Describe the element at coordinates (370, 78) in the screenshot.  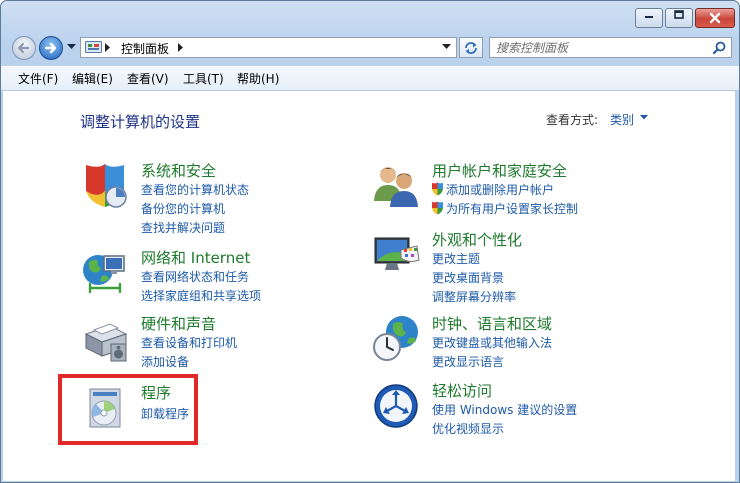
I see `menu-bar: 文件(F) 编辑(E) 查看(V) 工具(T) 帮助(H)` at that location.